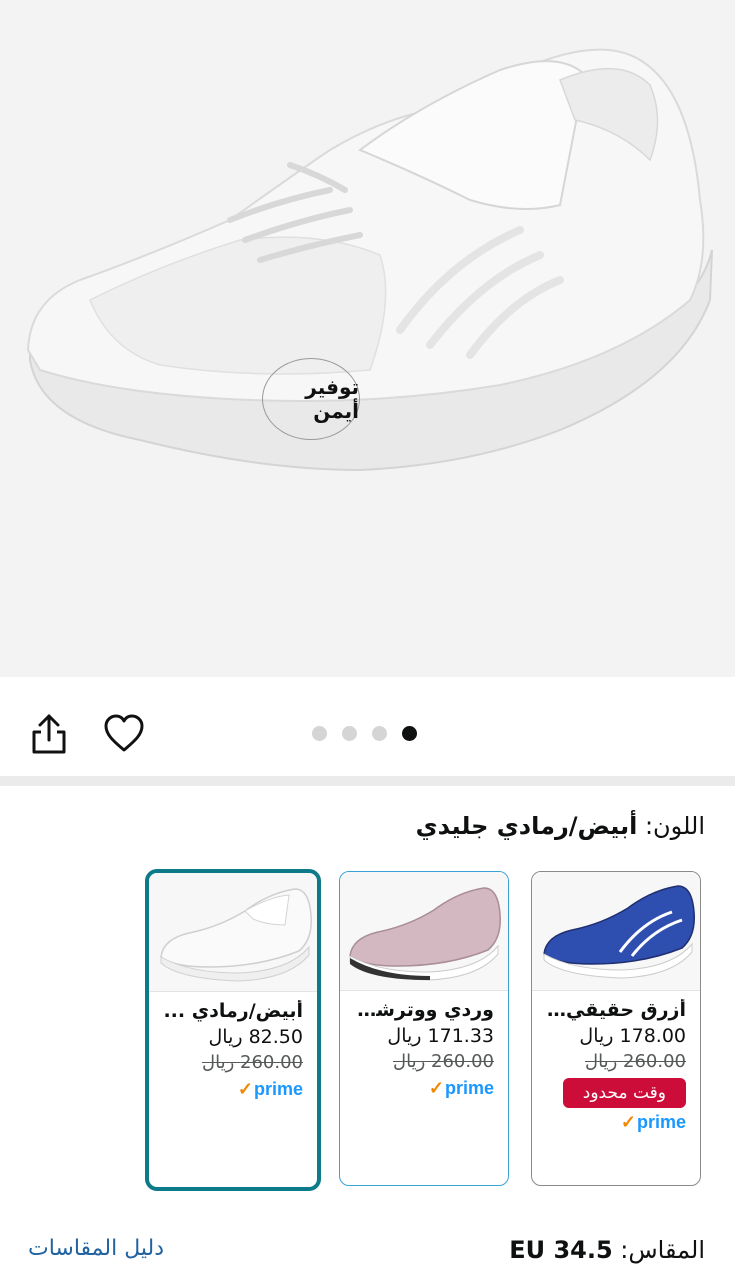  I want to click on pagination-dot-active, so click(409, 733).